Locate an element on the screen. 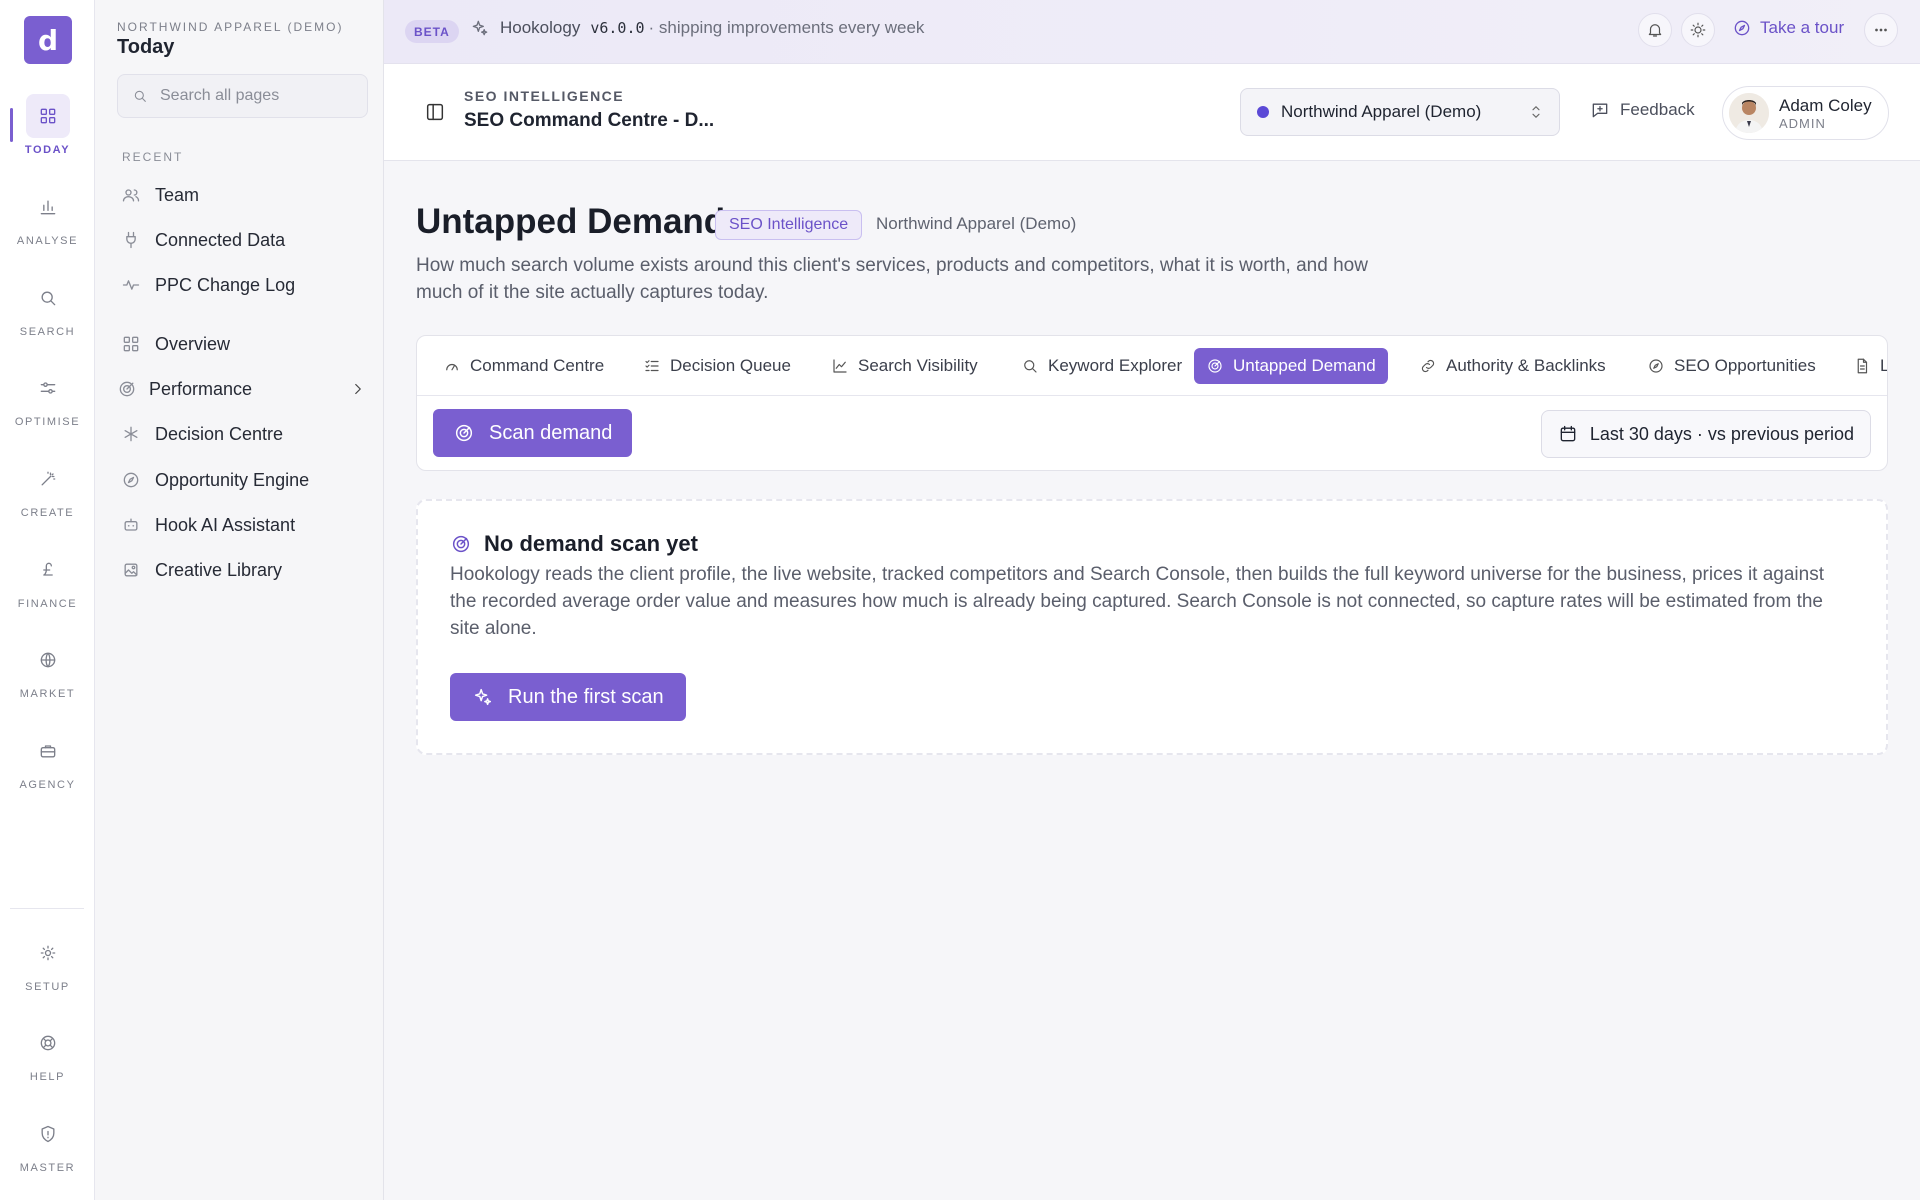 The height and width of the screenshot is (1200, 1920). nav-item-creative-library: Creative Library is located at coordinates (247, 570).